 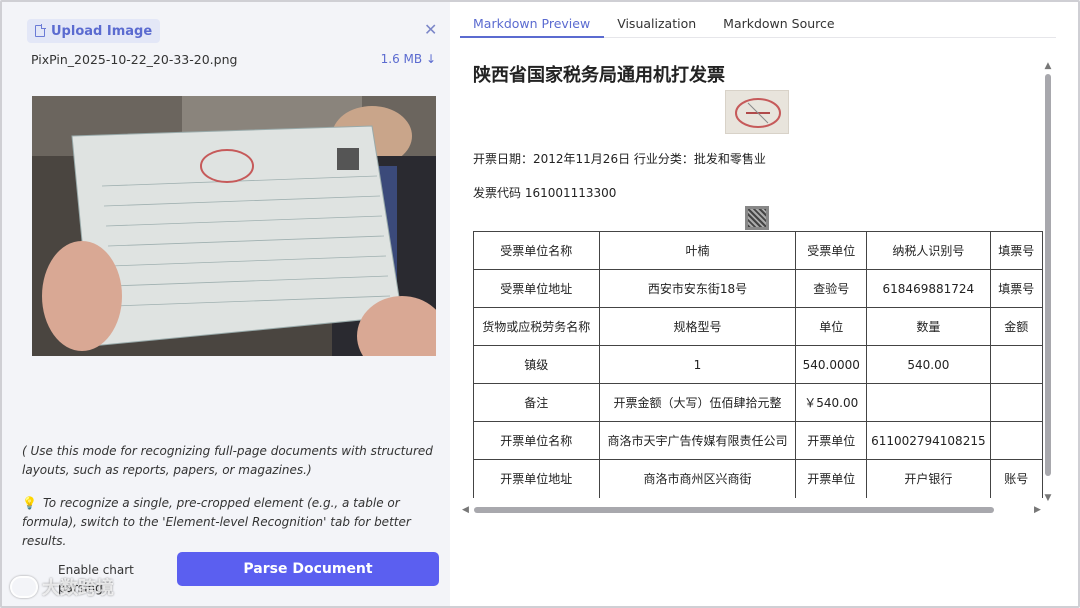 I want to click on table-cell: 备注, so click(x=536, y=402).